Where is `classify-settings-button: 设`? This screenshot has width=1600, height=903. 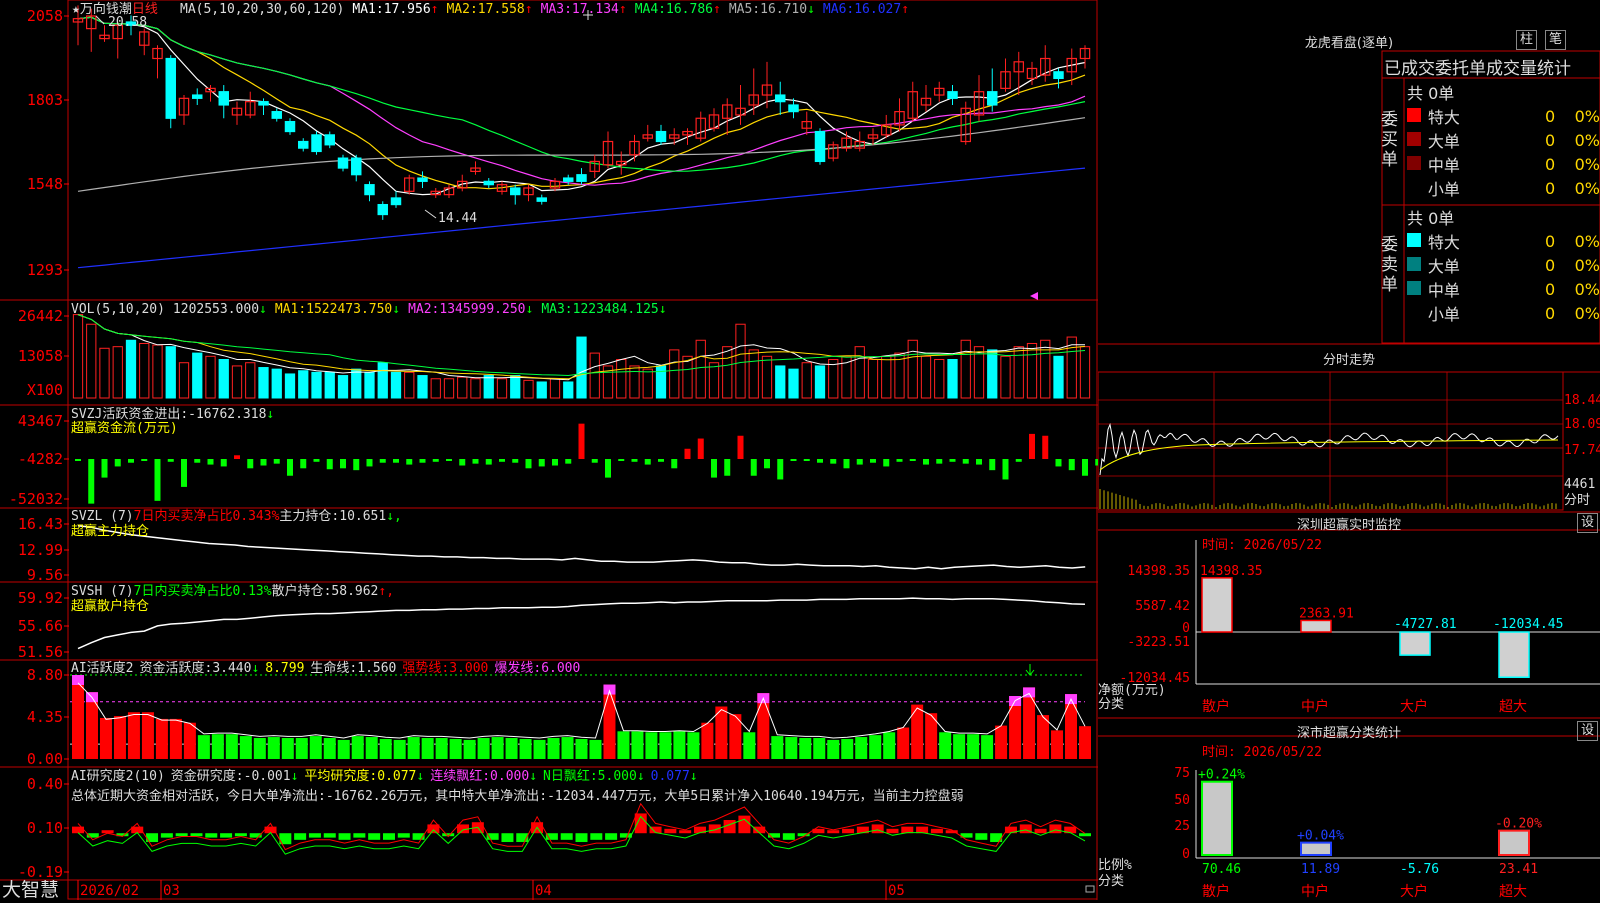 classify-settings-button: 设 is located at coordinates (1588, 731).